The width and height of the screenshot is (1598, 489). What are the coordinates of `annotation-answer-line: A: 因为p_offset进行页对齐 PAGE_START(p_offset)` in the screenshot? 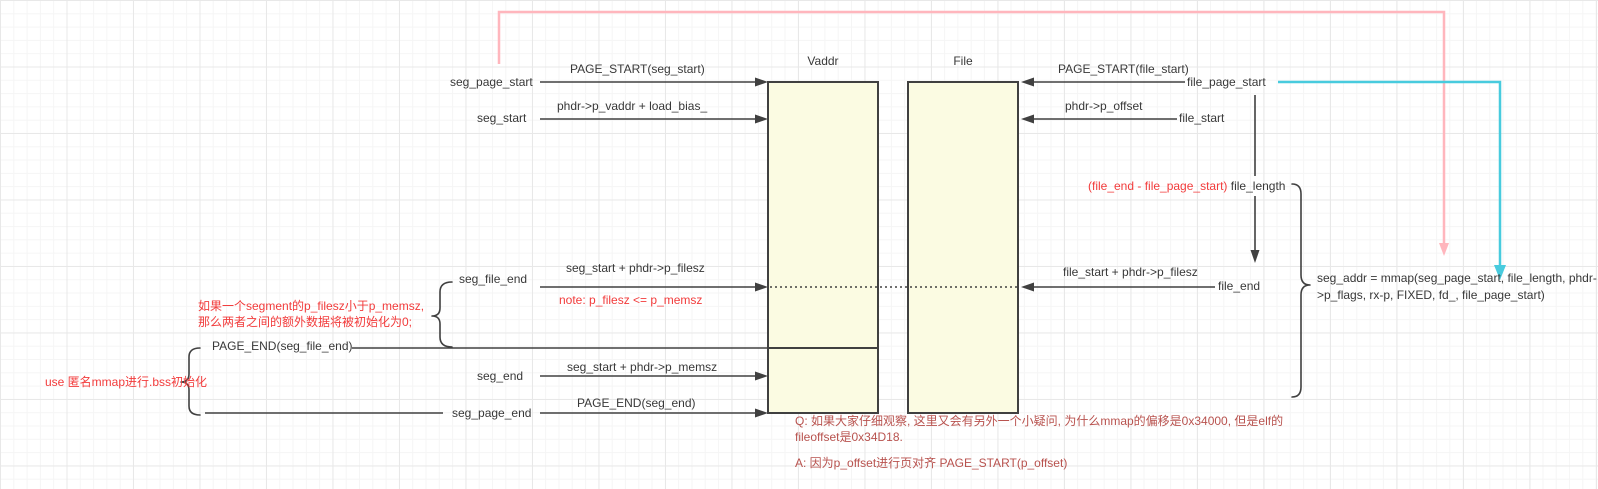 It's located at (931, 463).